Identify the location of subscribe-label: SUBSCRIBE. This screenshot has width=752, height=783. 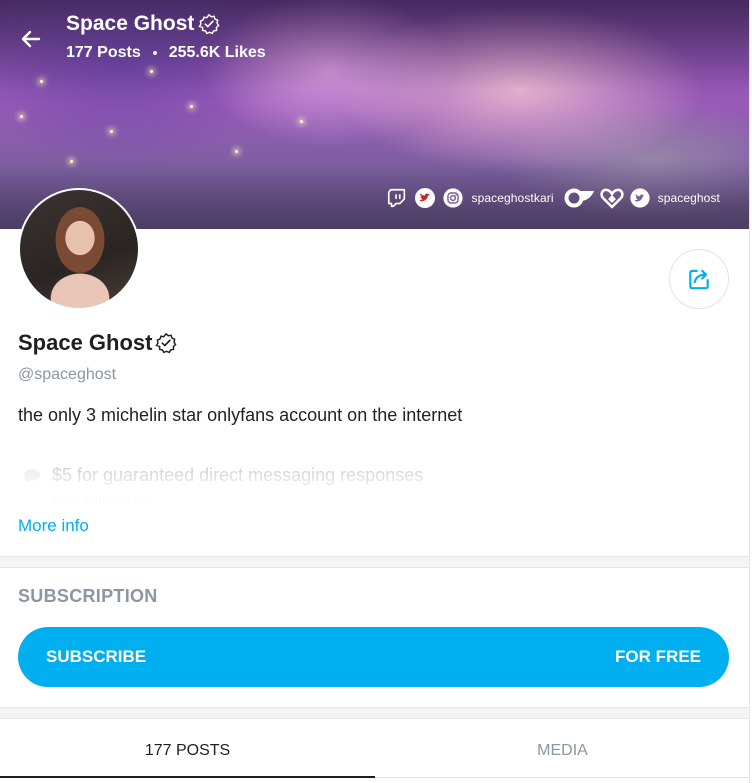
(96, 656).